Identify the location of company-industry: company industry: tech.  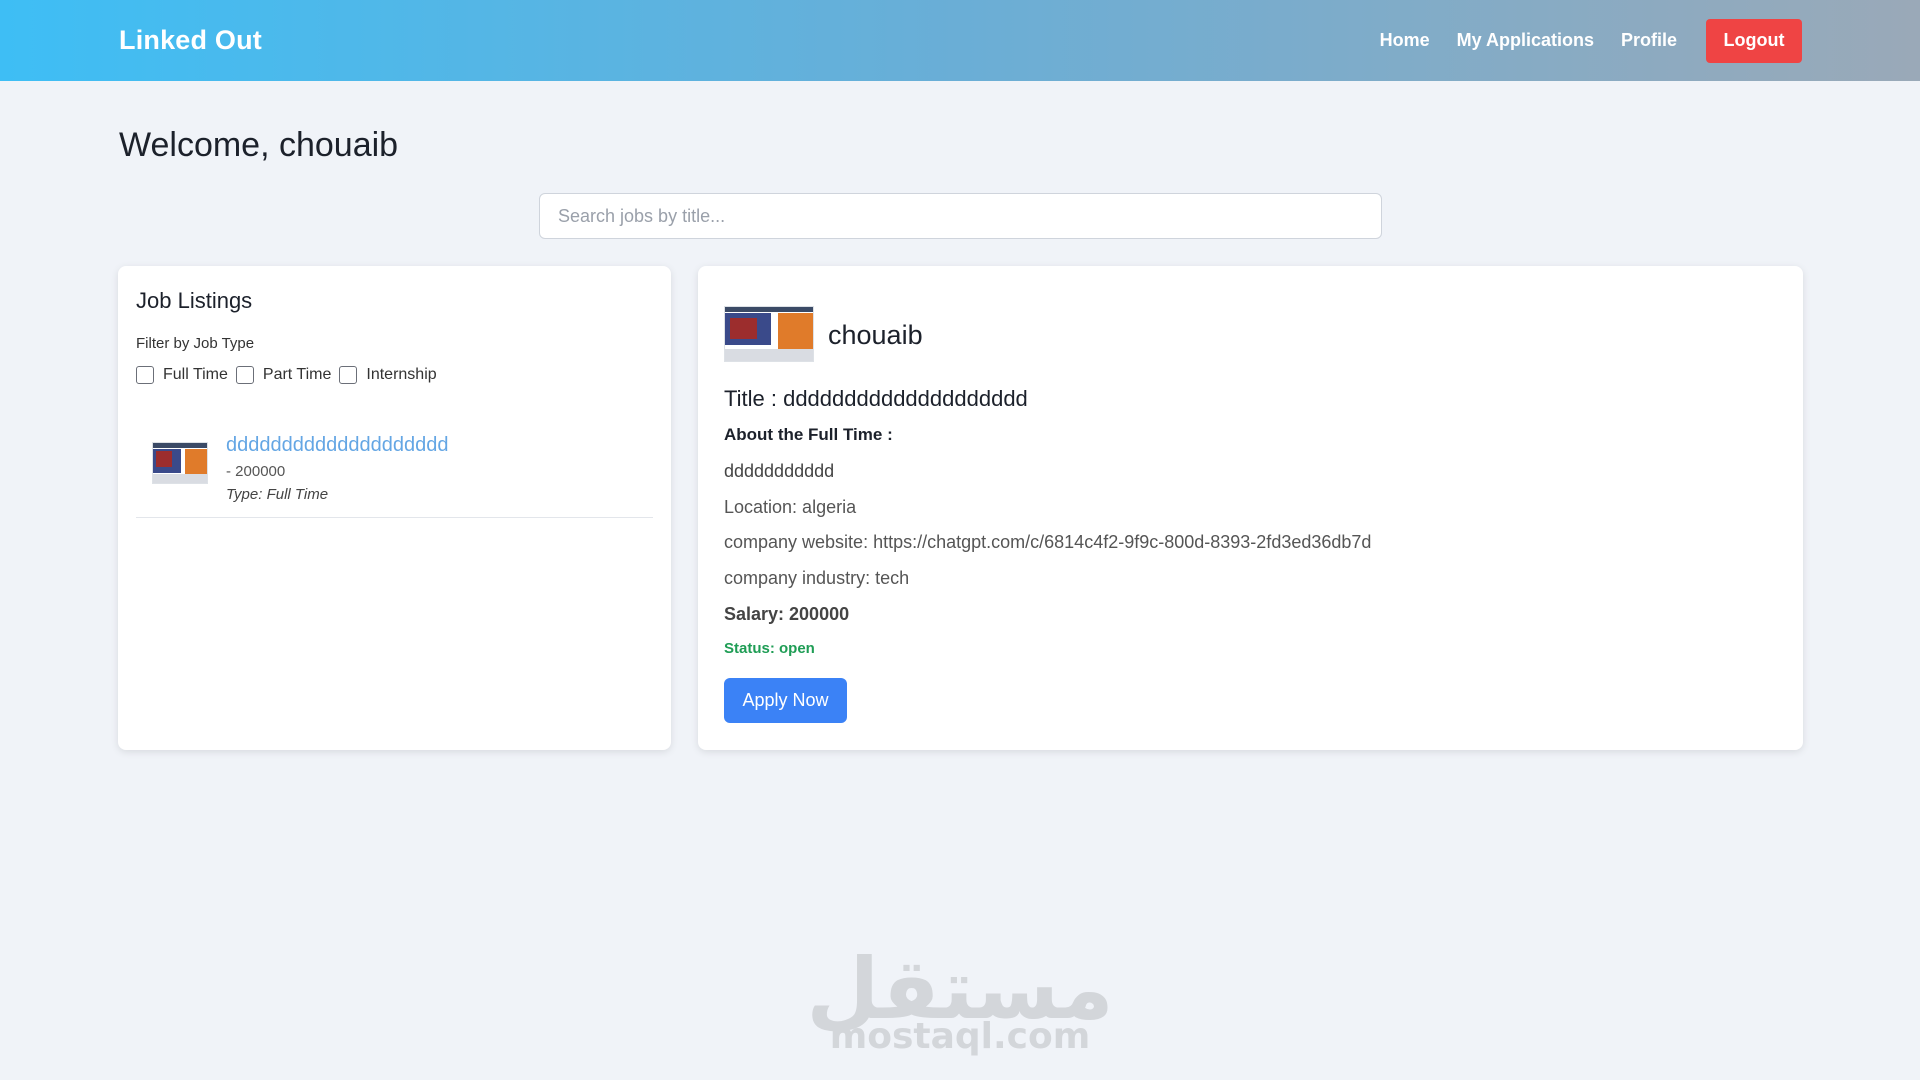
(817, 578).